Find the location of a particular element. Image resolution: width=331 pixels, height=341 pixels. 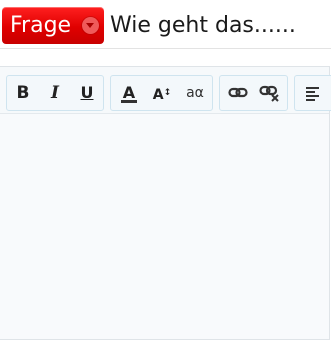

category-badge: Frage is located at coordinates (53, 25).